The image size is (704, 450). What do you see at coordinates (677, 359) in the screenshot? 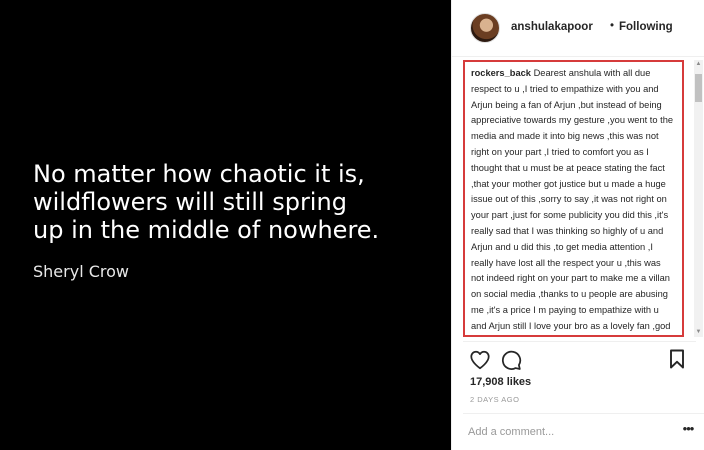
I see `bookmark-icon` at bounding box center [677, 359].